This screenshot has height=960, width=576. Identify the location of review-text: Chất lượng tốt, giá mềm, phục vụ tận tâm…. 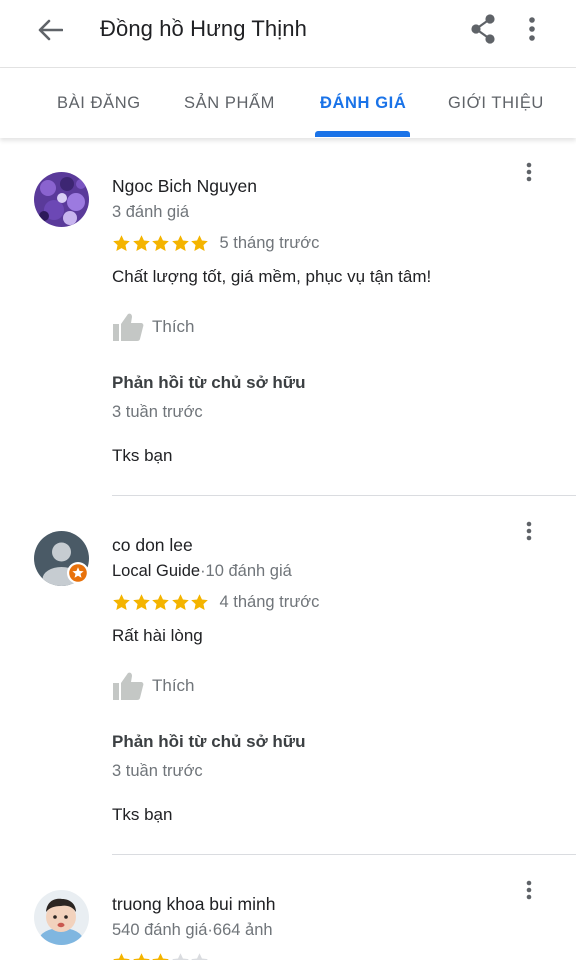
(272, 276).